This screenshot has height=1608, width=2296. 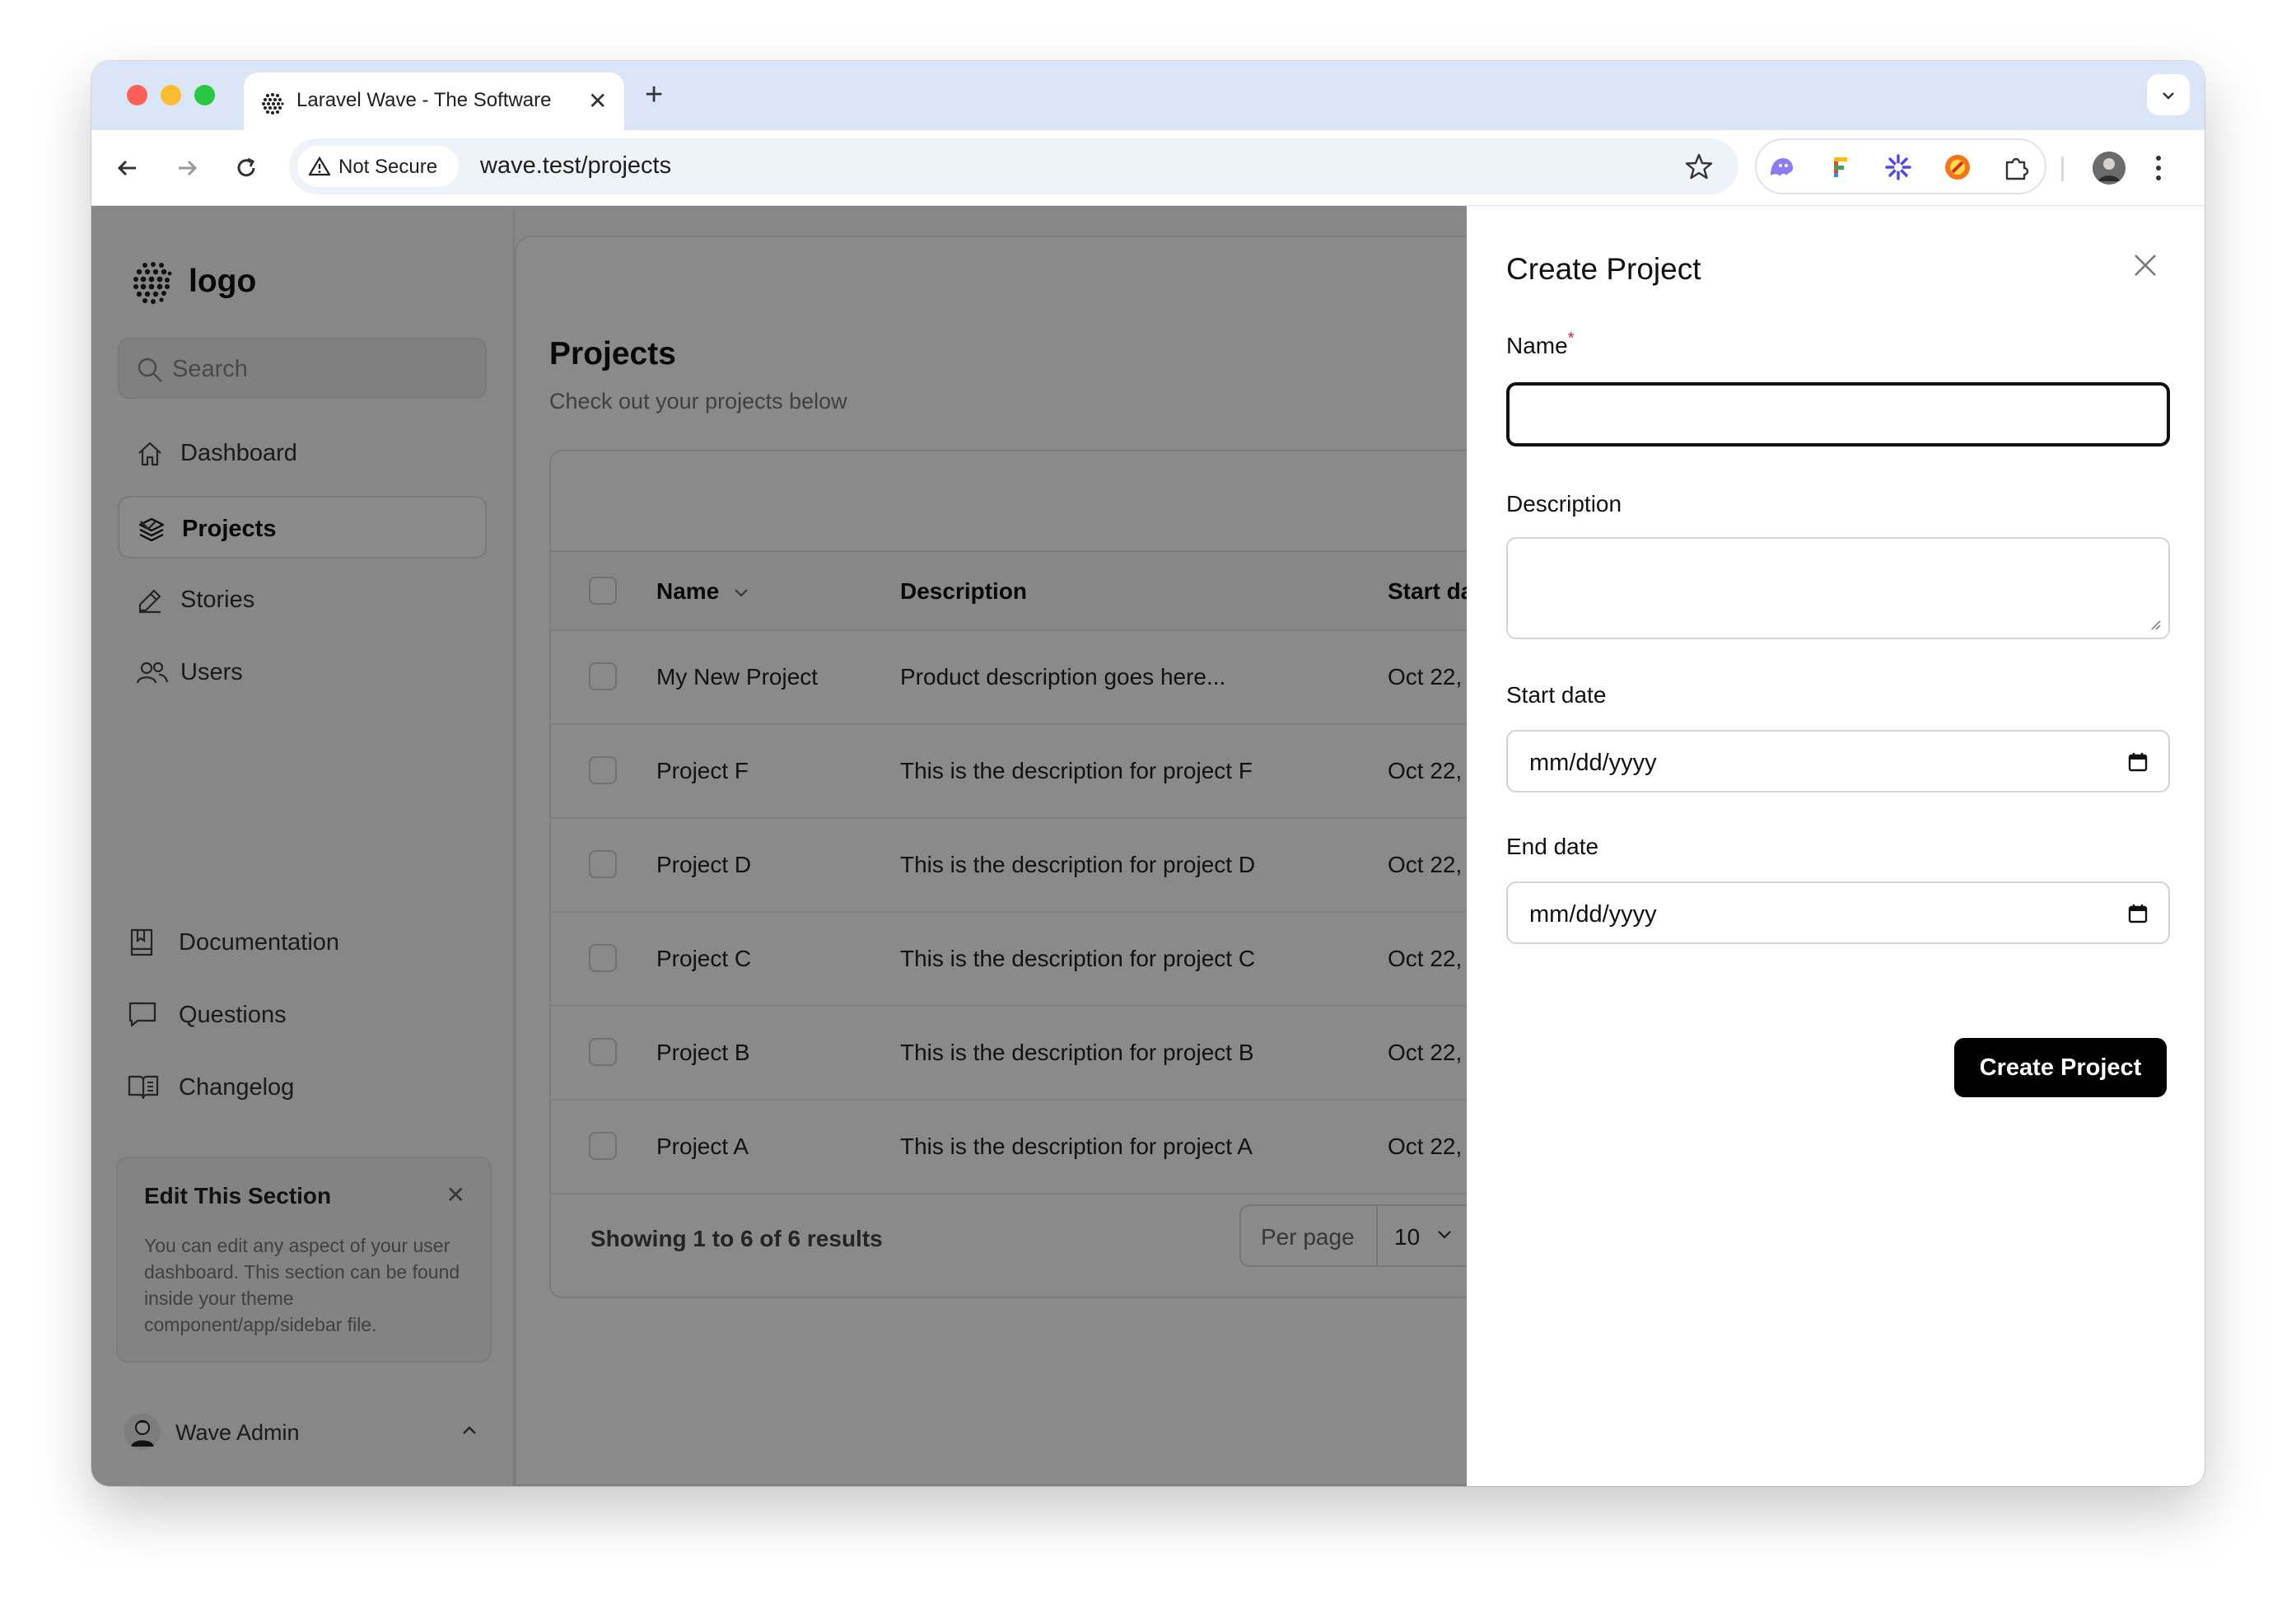 What do you see at coordinates (1571, 339) in the screenshot?
I see `required-marker: *` at bounding box center [1571, 339].